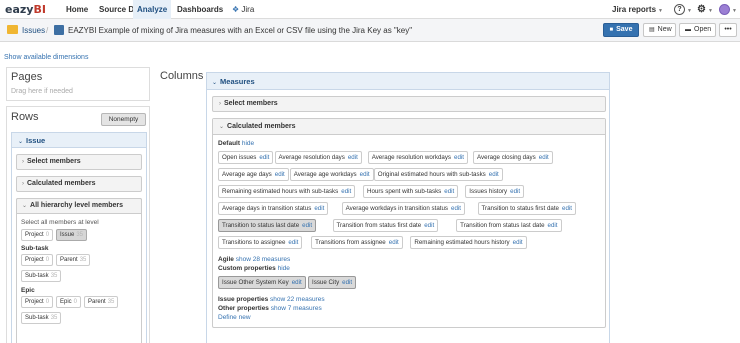  Describe the element at coordinates (72, 235) in the screenshot. I see `level-chip-issue: Issue 35` at that location.